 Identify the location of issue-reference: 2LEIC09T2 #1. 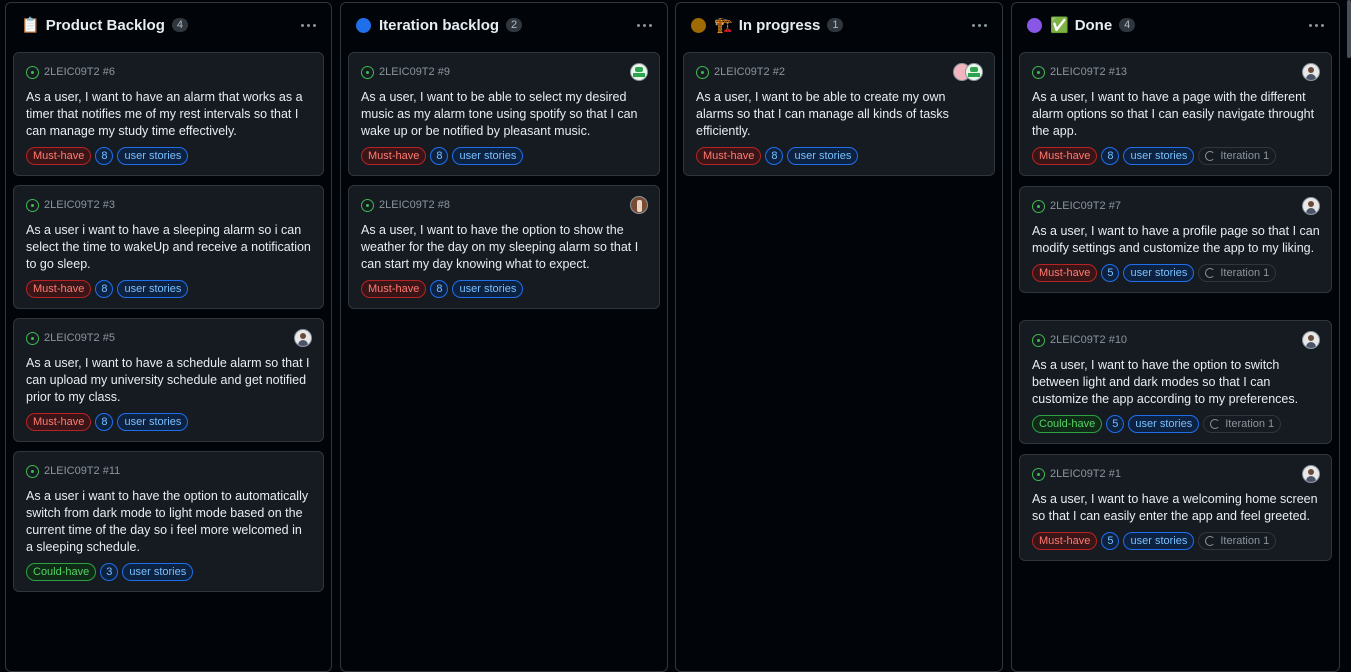
(1085, 474).